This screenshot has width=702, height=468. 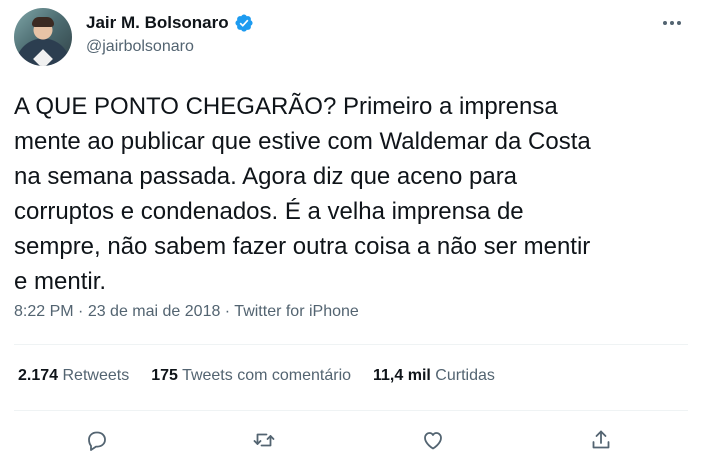 What do you see at coordinates (38, 375) in the screenshot?
I see `retweets-count: 2.174` at bounding box center [38, 375].